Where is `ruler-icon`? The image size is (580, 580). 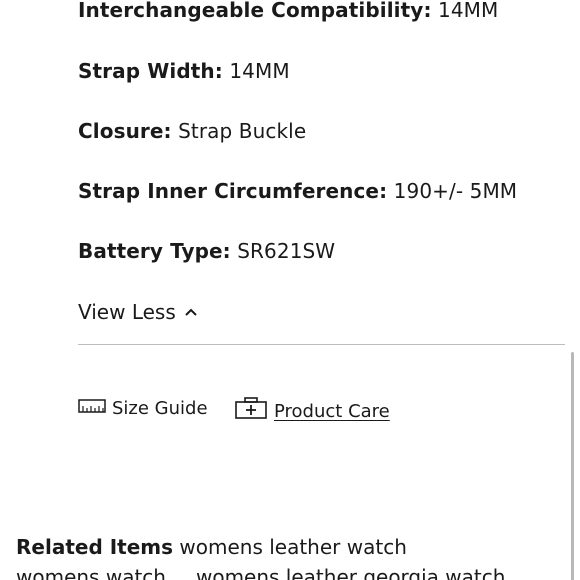
ruler-icon is located at coordinates (92, 408).